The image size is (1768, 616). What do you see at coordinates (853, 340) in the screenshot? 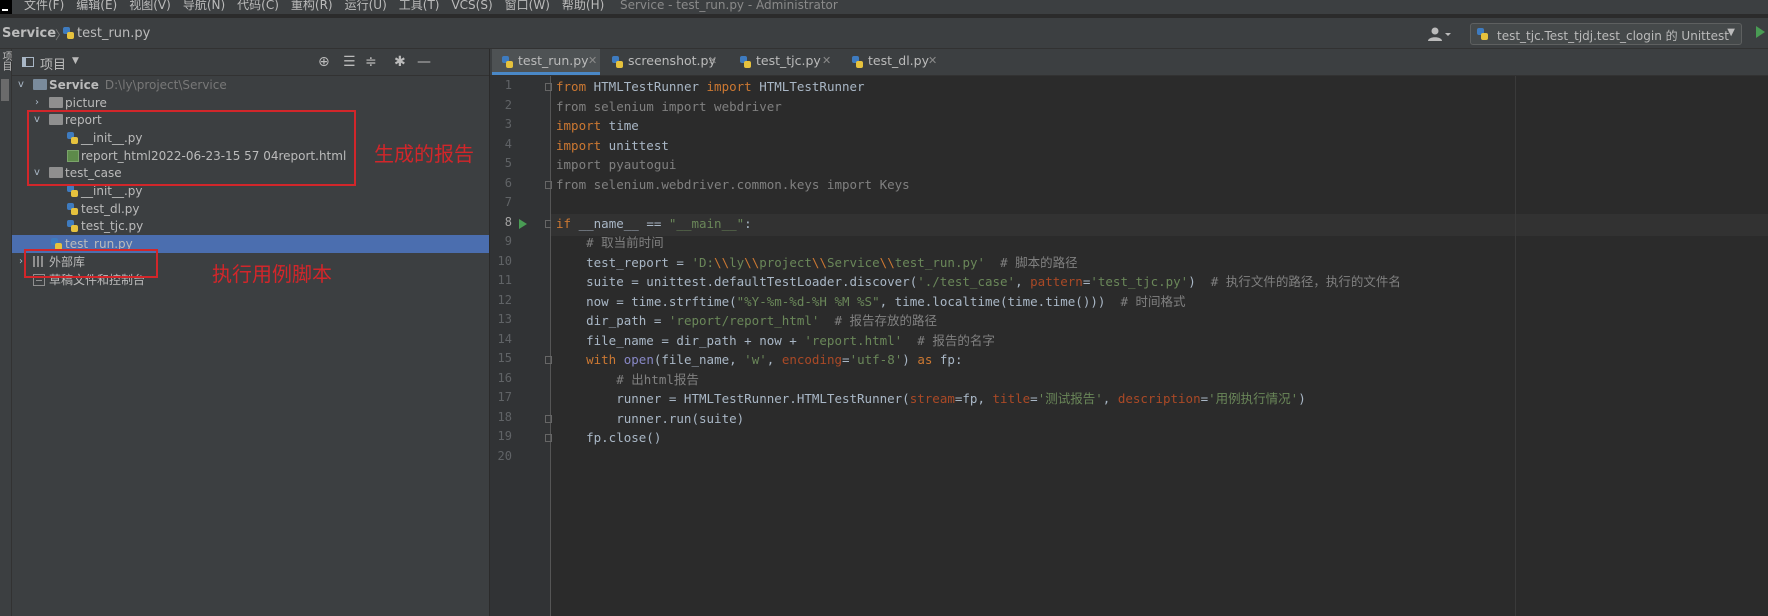
I see `code-token: 'report.html'` at bounding box center [853, 340].